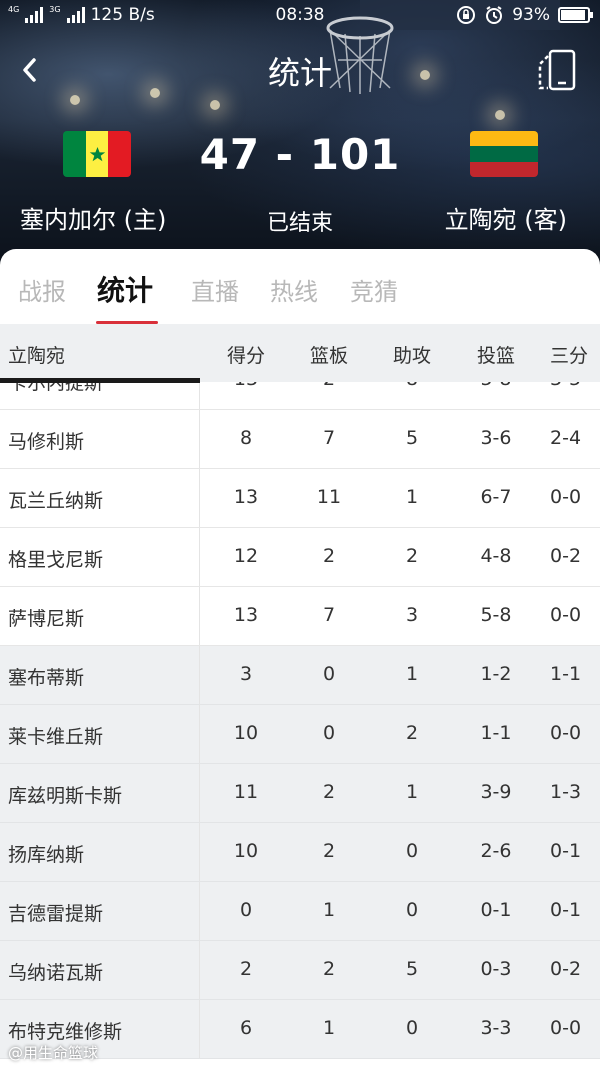 The width and height of the screenshot is (600, 1067). I want to click on player-name: 塞布蒂斯, so click(46, 678).